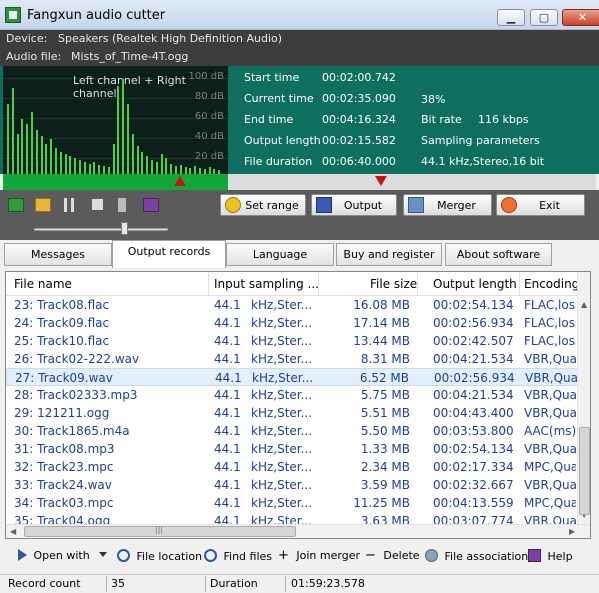 The image size is (599, 593). I want to click on file-location-button: File location, so click(159, 558).